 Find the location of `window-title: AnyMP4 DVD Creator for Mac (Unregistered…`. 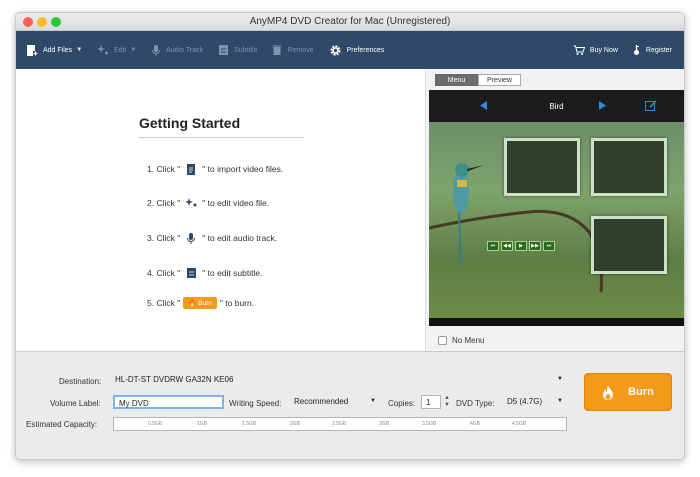

window-title: AnyMP4 DVD Creator for Mac (Unregistered… is located at coordinates (350, 21).